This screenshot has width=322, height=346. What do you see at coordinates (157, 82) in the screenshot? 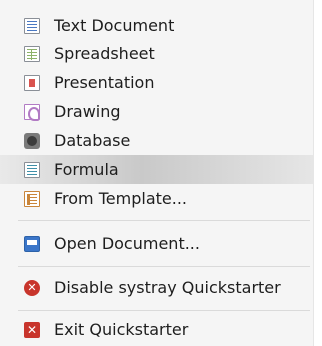
I see `menu-item-presentation: Presentation` at bounding box center [157, 82].